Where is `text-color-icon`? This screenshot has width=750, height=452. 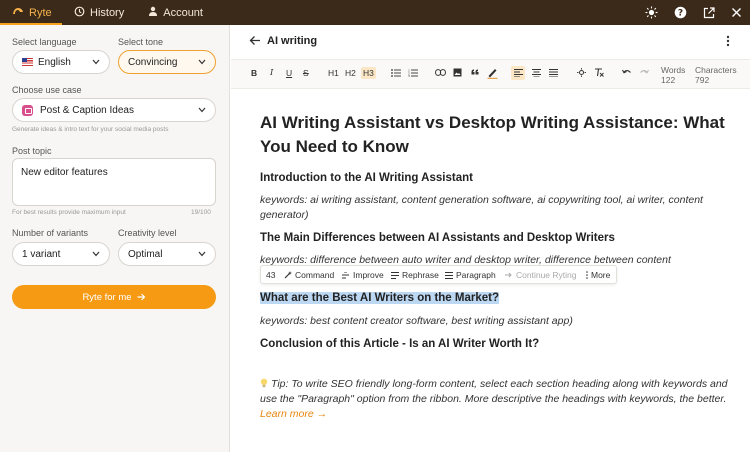 text-color-icon is located at coordinates (492, 73).